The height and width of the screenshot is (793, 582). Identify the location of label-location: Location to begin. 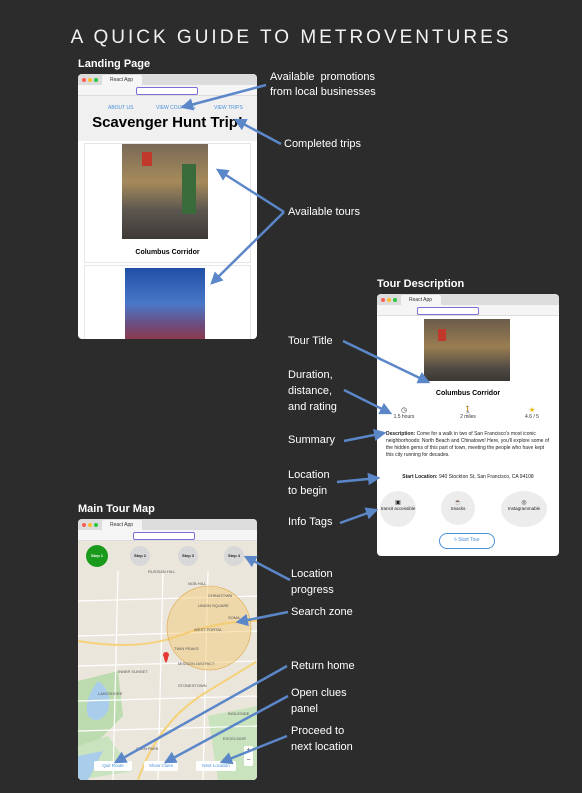
(309, 483).